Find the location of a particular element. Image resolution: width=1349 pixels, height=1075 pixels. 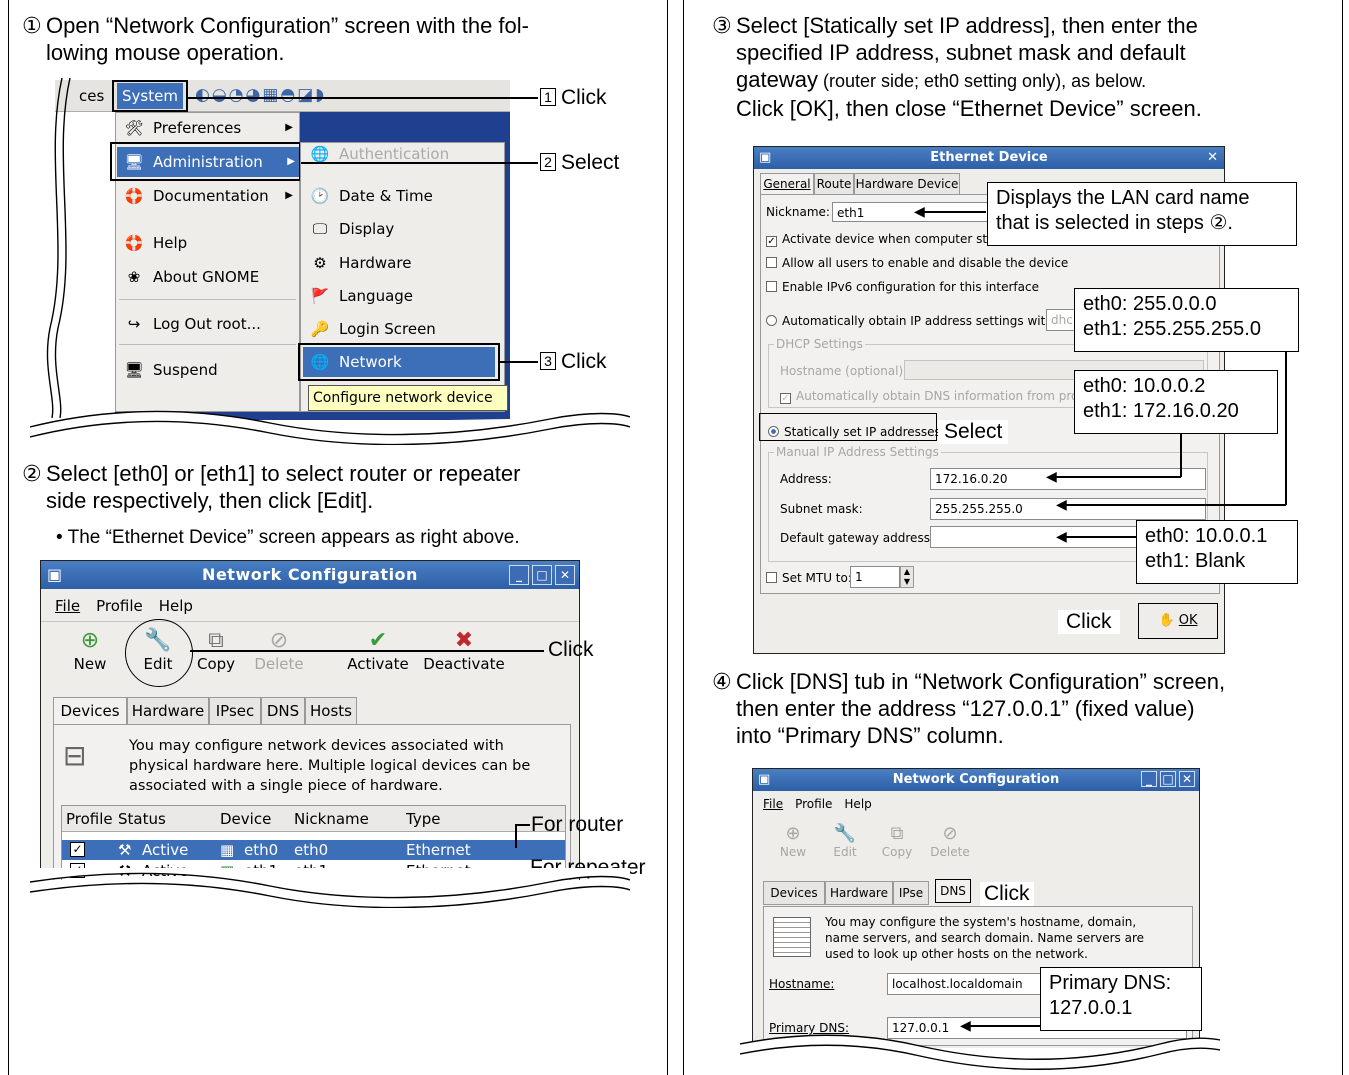

tab-hosts: Hosts is located at coordinates (331, 711).